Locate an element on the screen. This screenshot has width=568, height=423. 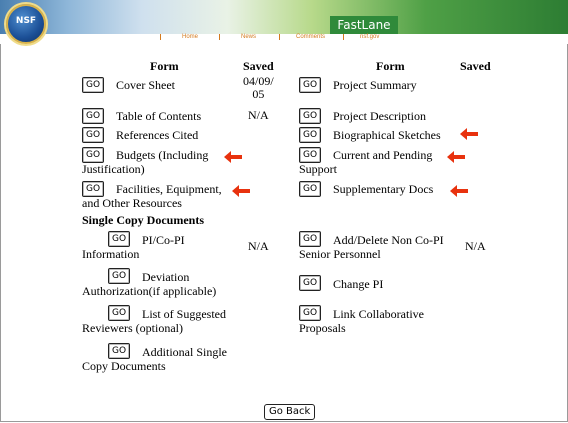
budgets-label-line1: Budgets (Including is located at coordinates (162, 155).